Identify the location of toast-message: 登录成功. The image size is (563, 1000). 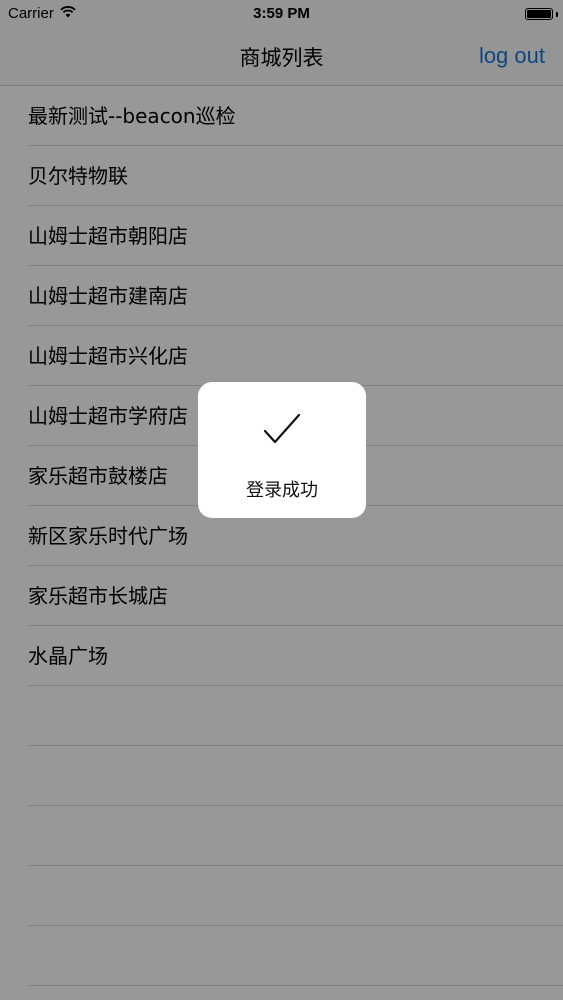
(282, 490).